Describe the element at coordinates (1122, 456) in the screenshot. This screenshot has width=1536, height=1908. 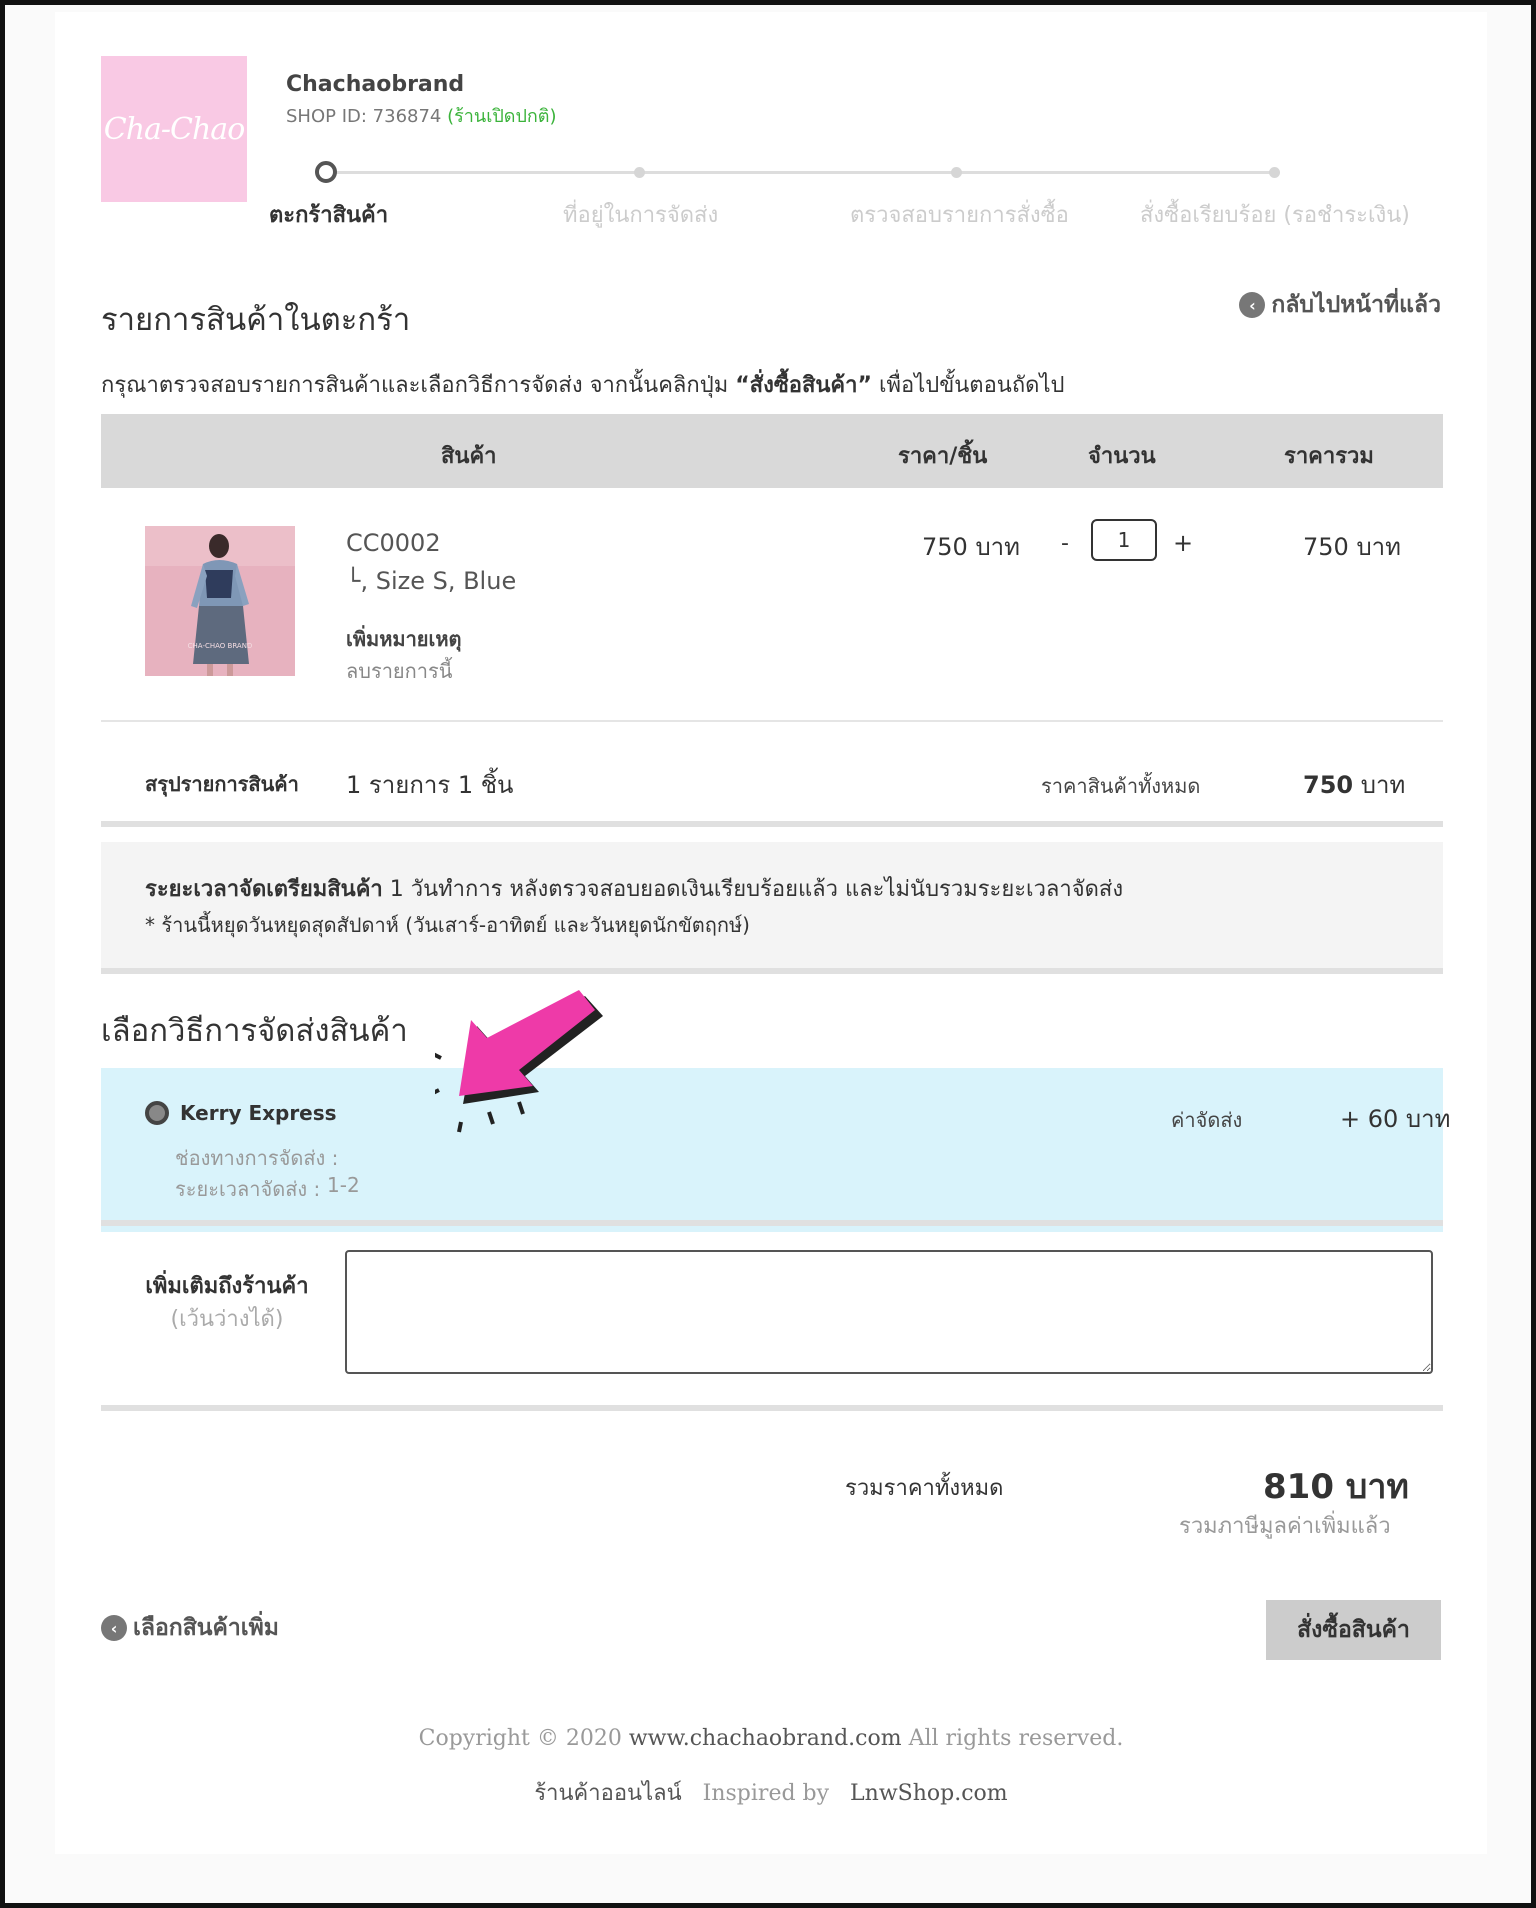
I see `col-quantity: จำนวน` at that location.